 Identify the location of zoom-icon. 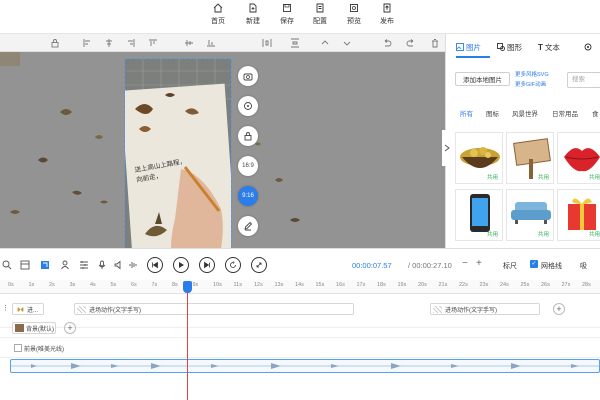
(7, 265).